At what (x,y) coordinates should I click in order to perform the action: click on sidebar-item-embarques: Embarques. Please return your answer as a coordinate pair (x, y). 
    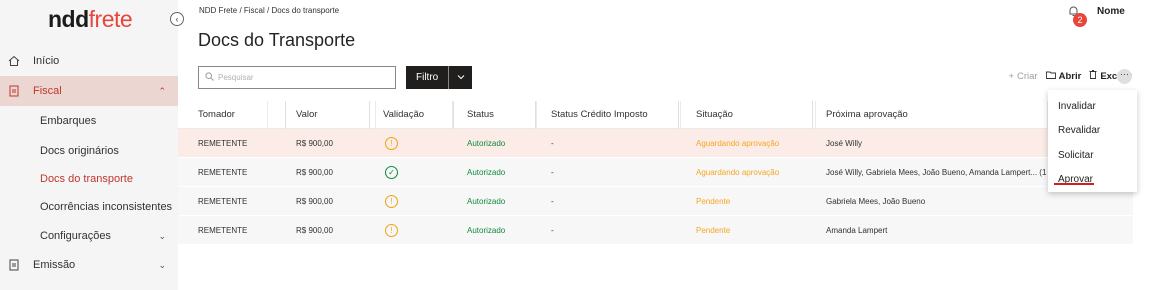
    Looking at the image, I should click on (89, 121).